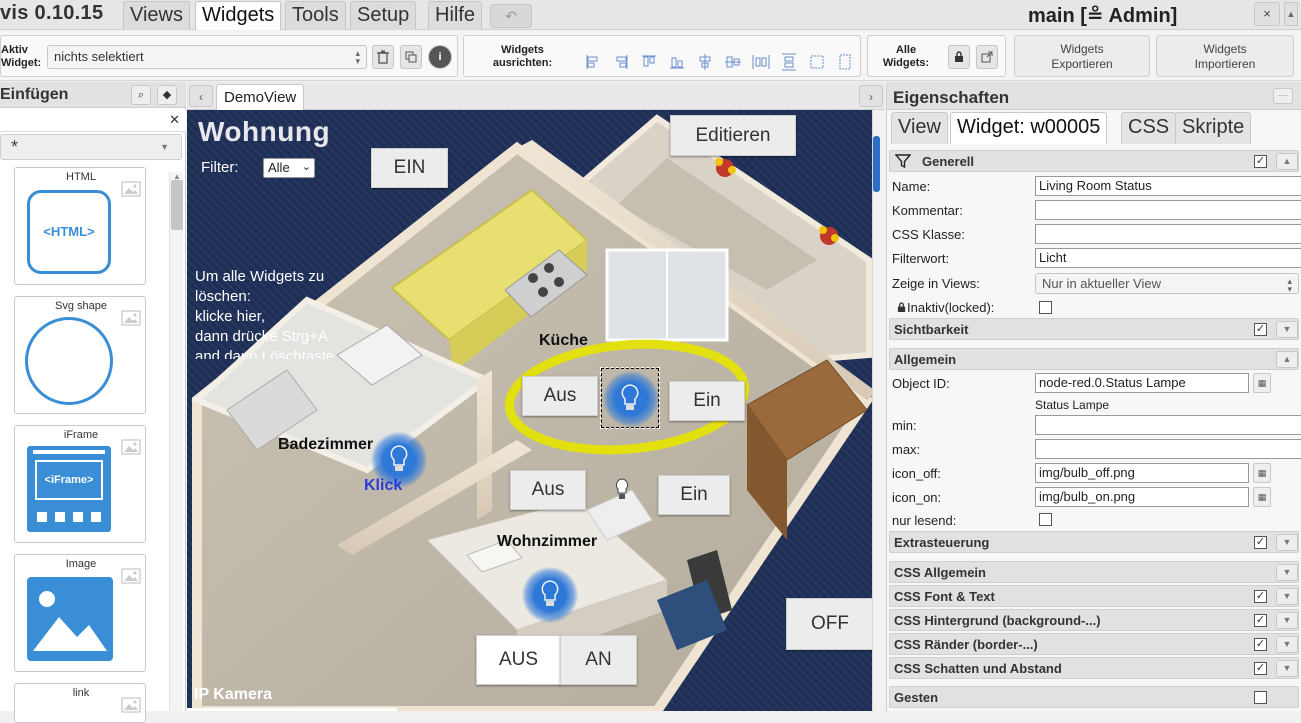 Image resolution: width=1301 pixels, height=723 pixels. Describe the element at coordinates (598, 660) in the screenshot. I see `an-button: AN` at that location.